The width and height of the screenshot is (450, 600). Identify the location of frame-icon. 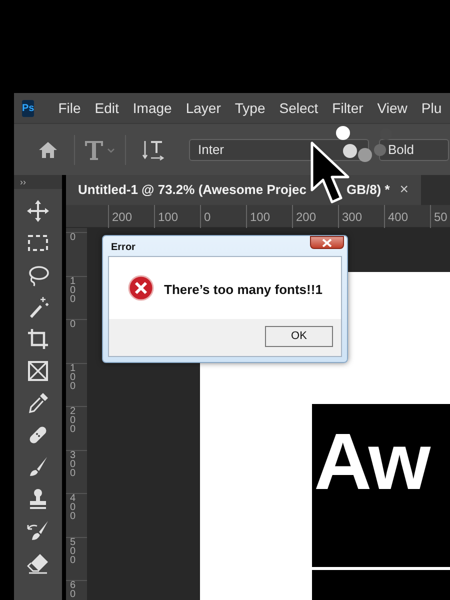
(38, 371).